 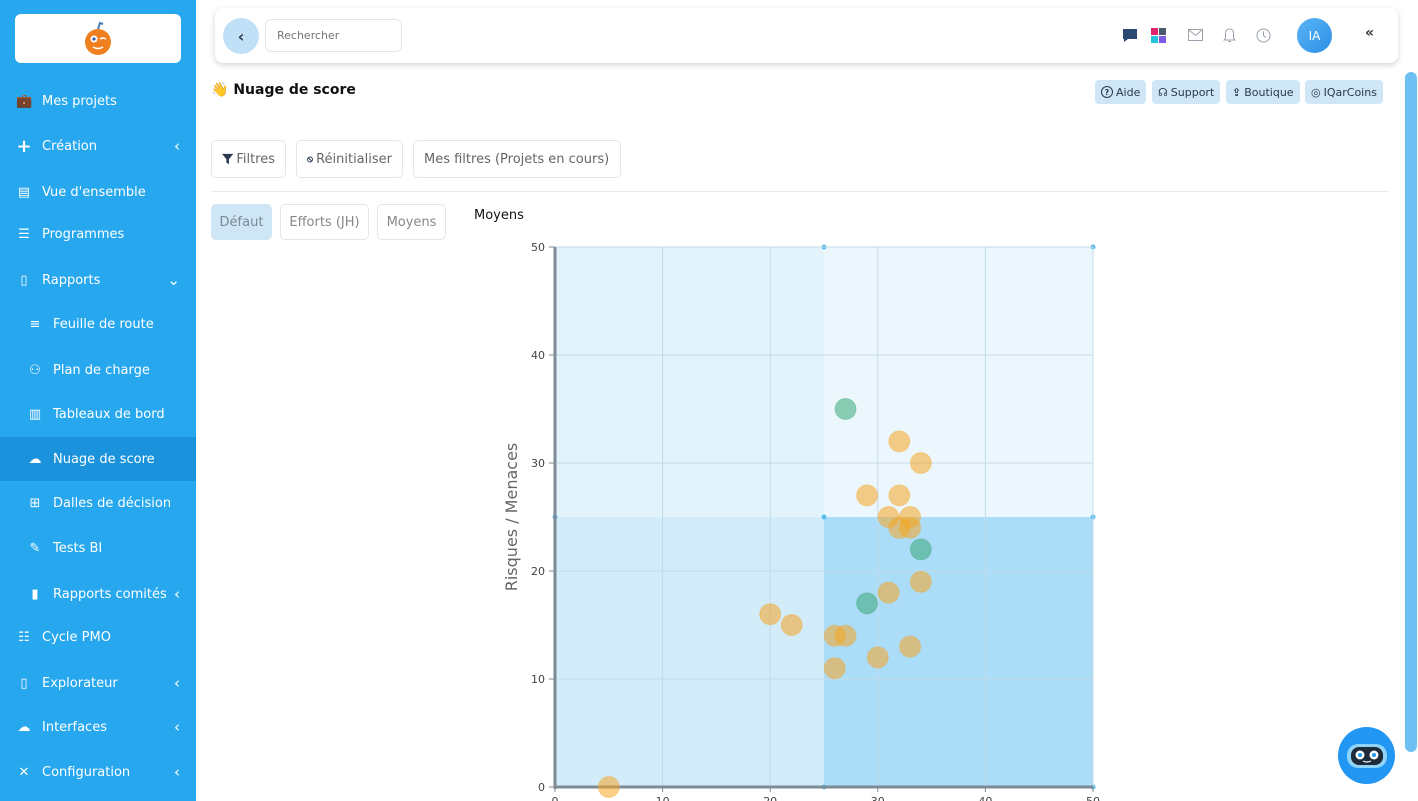 What do you see at coordinates (248, 159) in the screenshot?
I see `filters-button: Filtres` at bounding box center [248, 159].